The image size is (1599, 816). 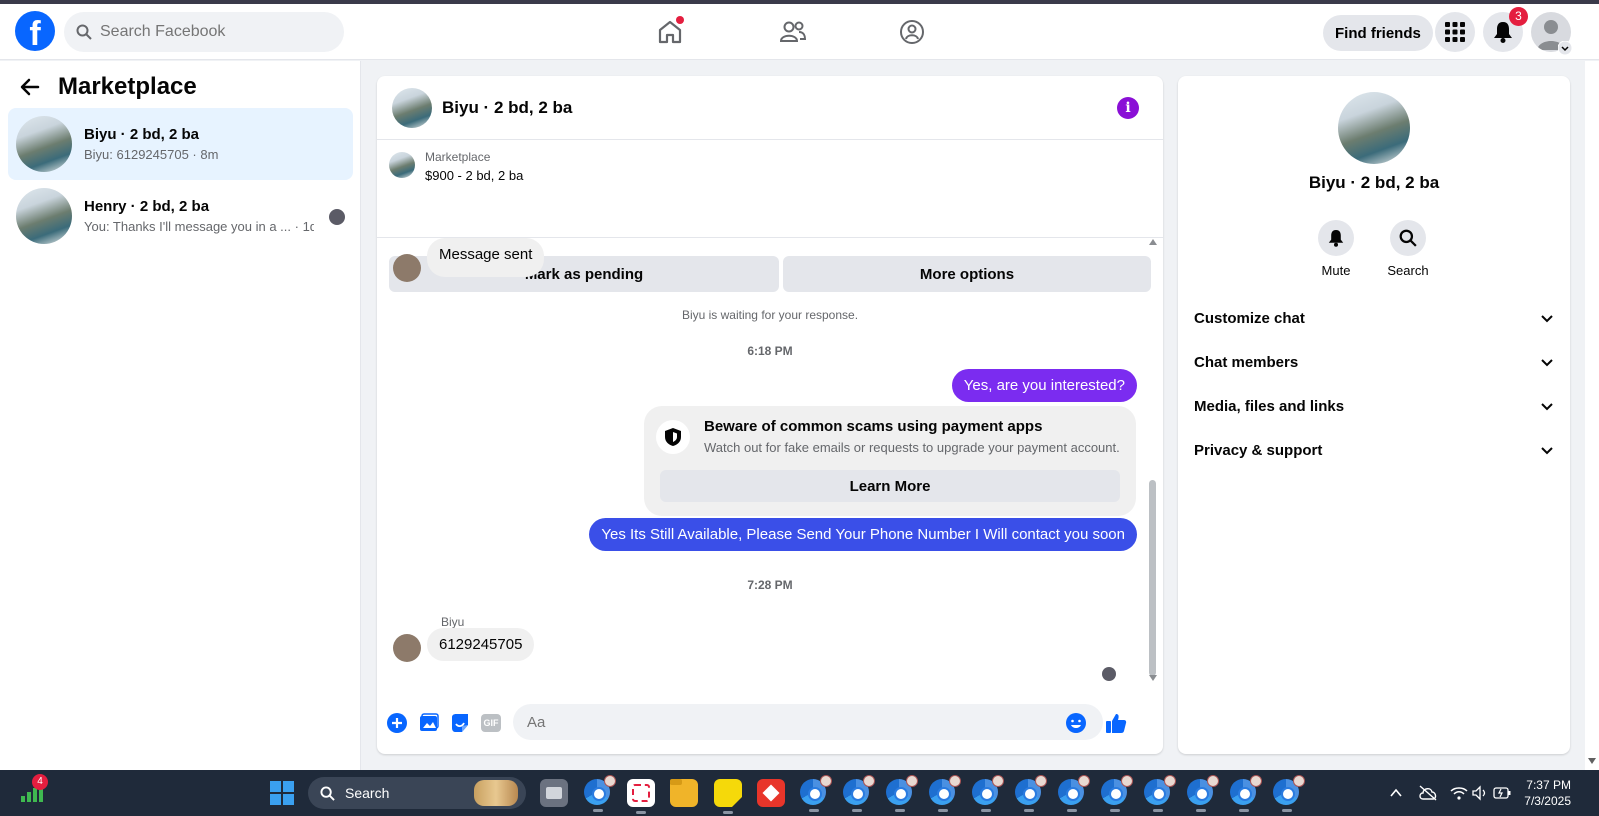 I want to click on mute-action: Mute, so click(x=1336, y=249).